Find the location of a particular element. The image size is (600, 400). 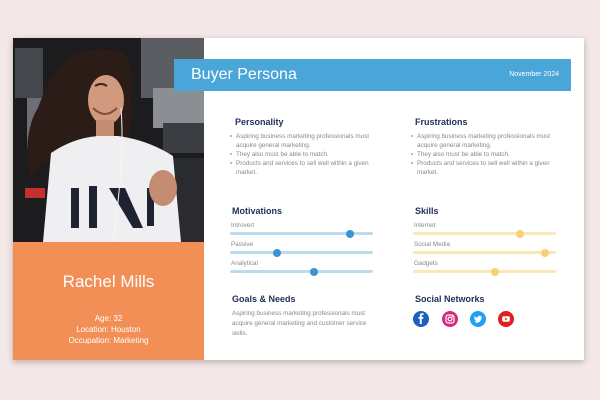

slider-label: Gadgets is located at coordinates (426, 263).